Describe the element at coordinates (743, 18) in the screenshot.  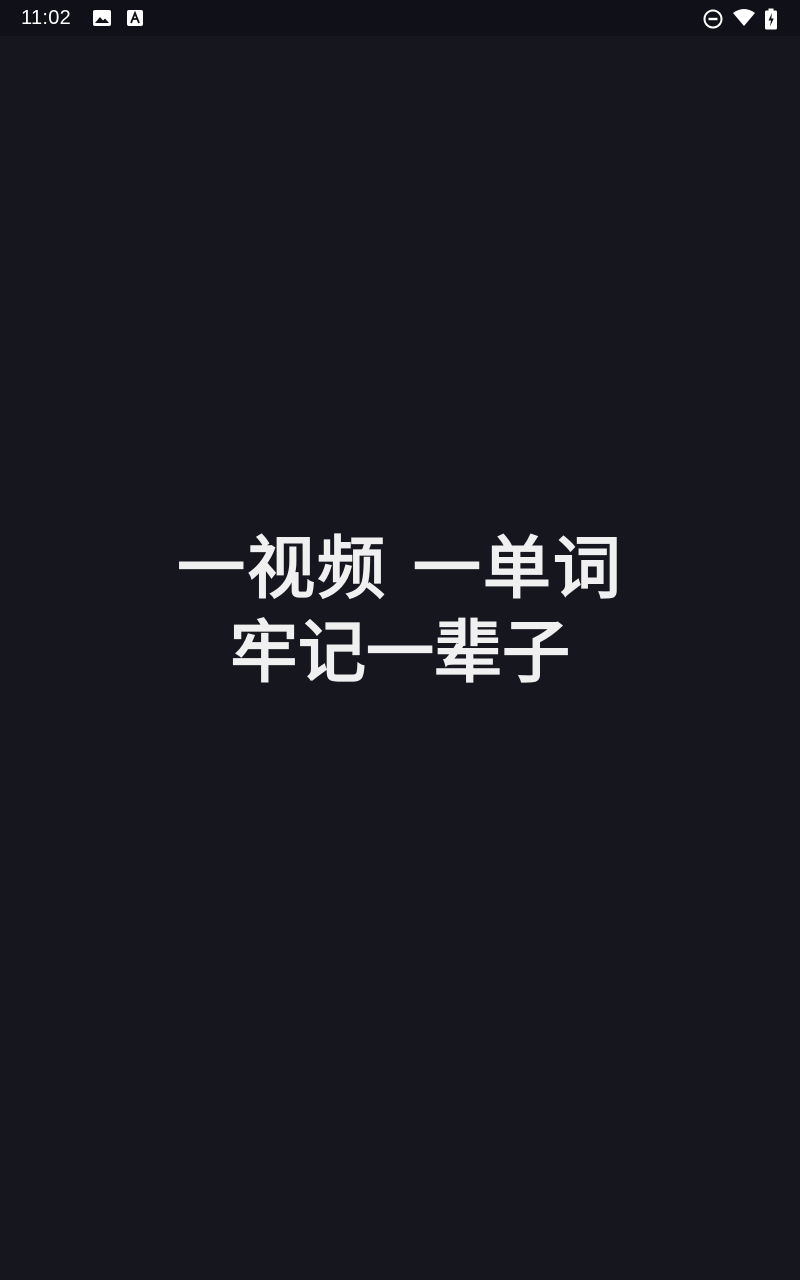
I see `wifi-icon` at that location.